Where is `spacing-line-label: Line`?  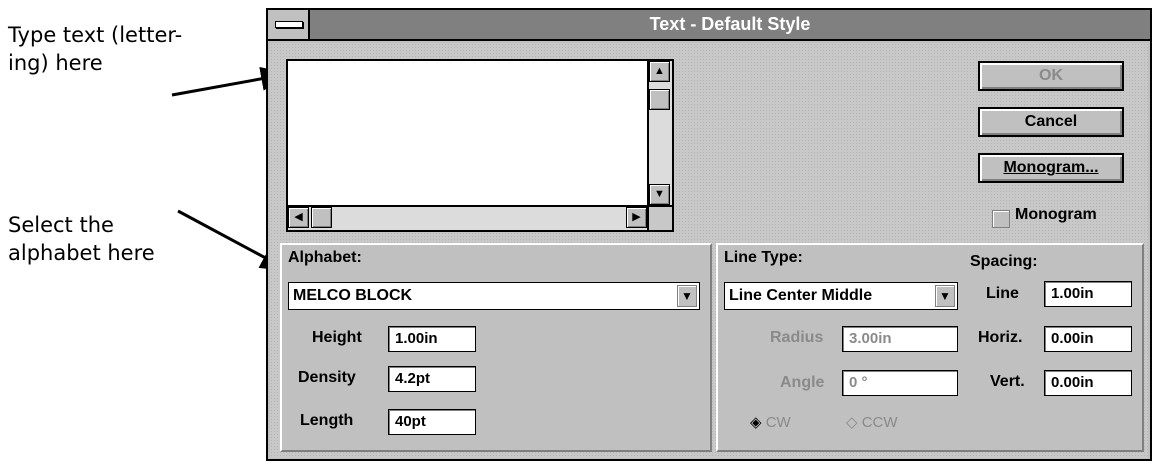 spacing-line-label: Line is located at coordinates (1002, 293).